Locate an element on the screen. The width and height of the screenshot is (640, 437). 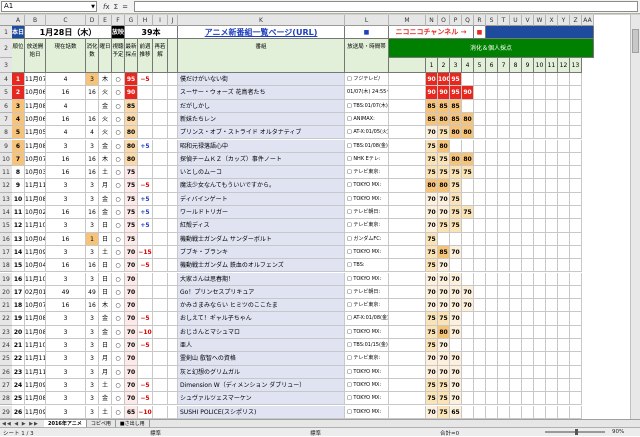
program-title-cell: Go！プリンセスプリキュア is located at coordinates (261, 292).